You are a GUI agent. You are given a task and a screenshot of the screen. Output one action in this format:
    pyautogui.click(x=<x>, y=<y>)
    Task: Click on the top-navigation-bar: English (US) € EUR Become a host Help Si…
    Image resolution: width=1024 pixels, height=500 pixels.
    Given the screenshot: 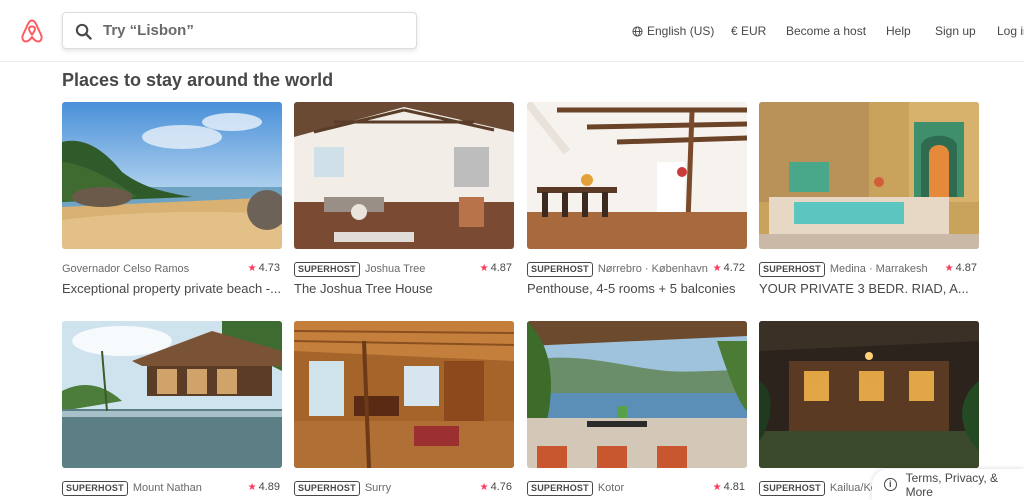 What is the action you would take?
    pyautogui.click(x=512, y=31)
    